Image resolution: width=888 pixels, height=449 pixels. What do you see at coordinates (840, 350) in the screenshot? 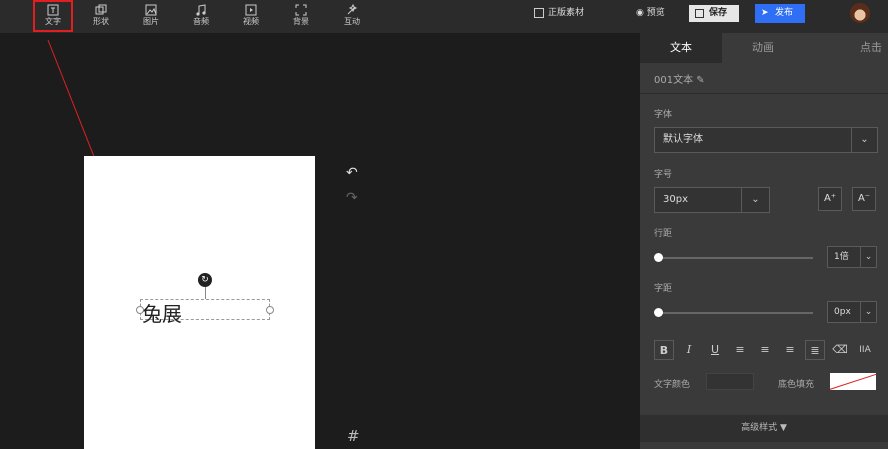
I see `clear-format-icon: ⌫` at bounding box center [840, 350].